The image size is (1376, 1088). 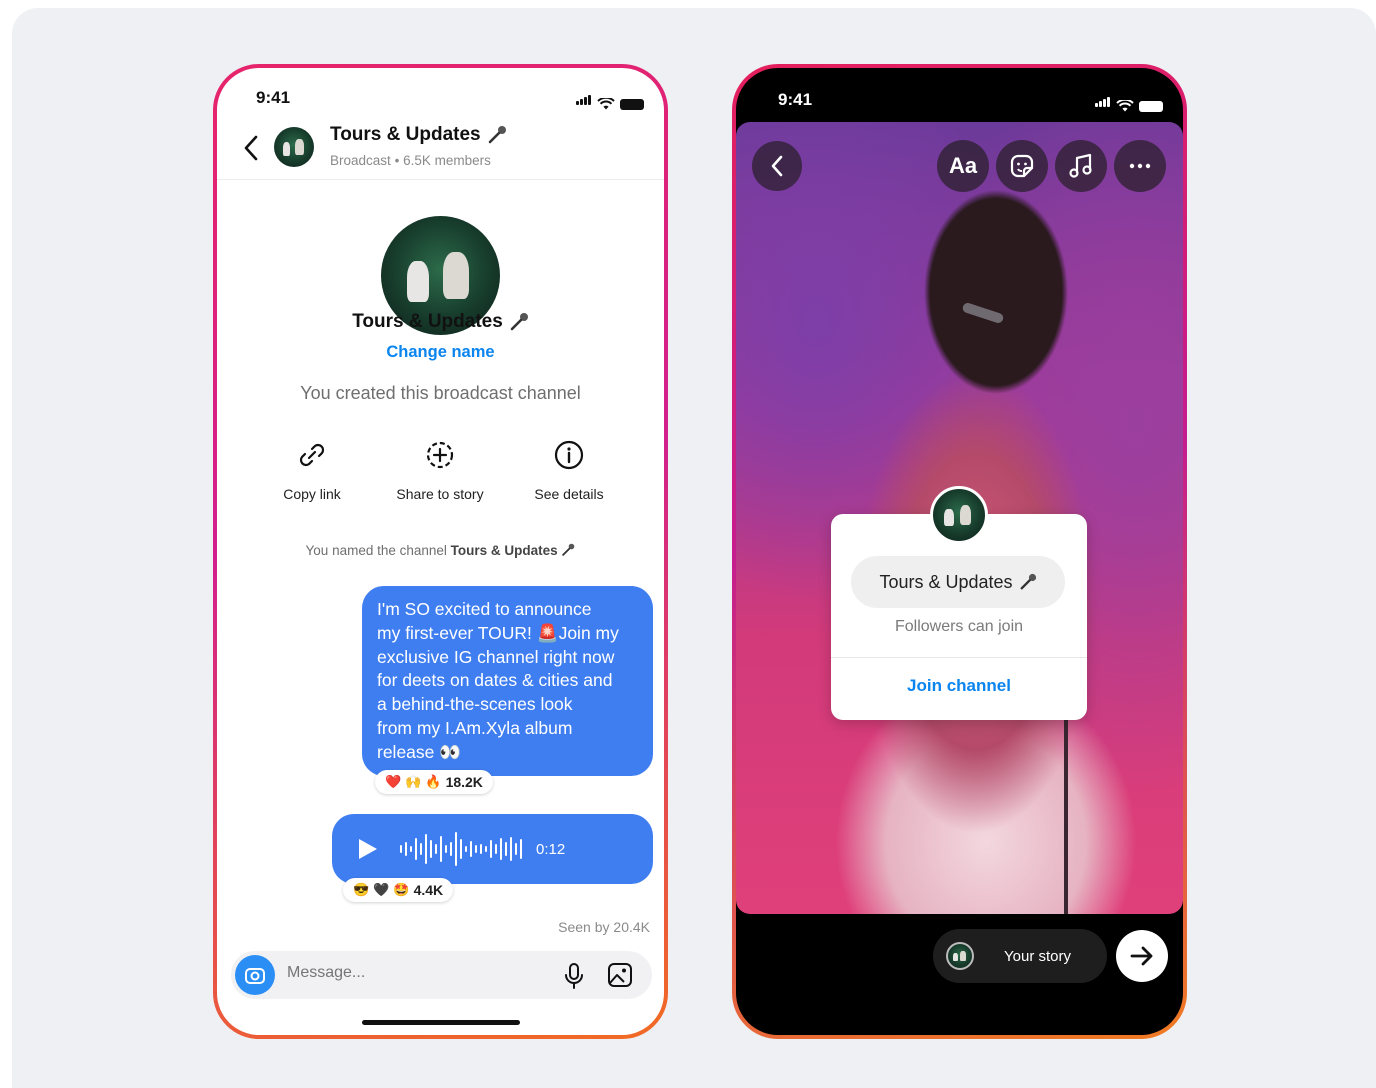 What do you see at coordinates (440, 393) in the screenshot?
I see `created-channel-text: You created this broadcast channel` at bounding box center [440, 393].